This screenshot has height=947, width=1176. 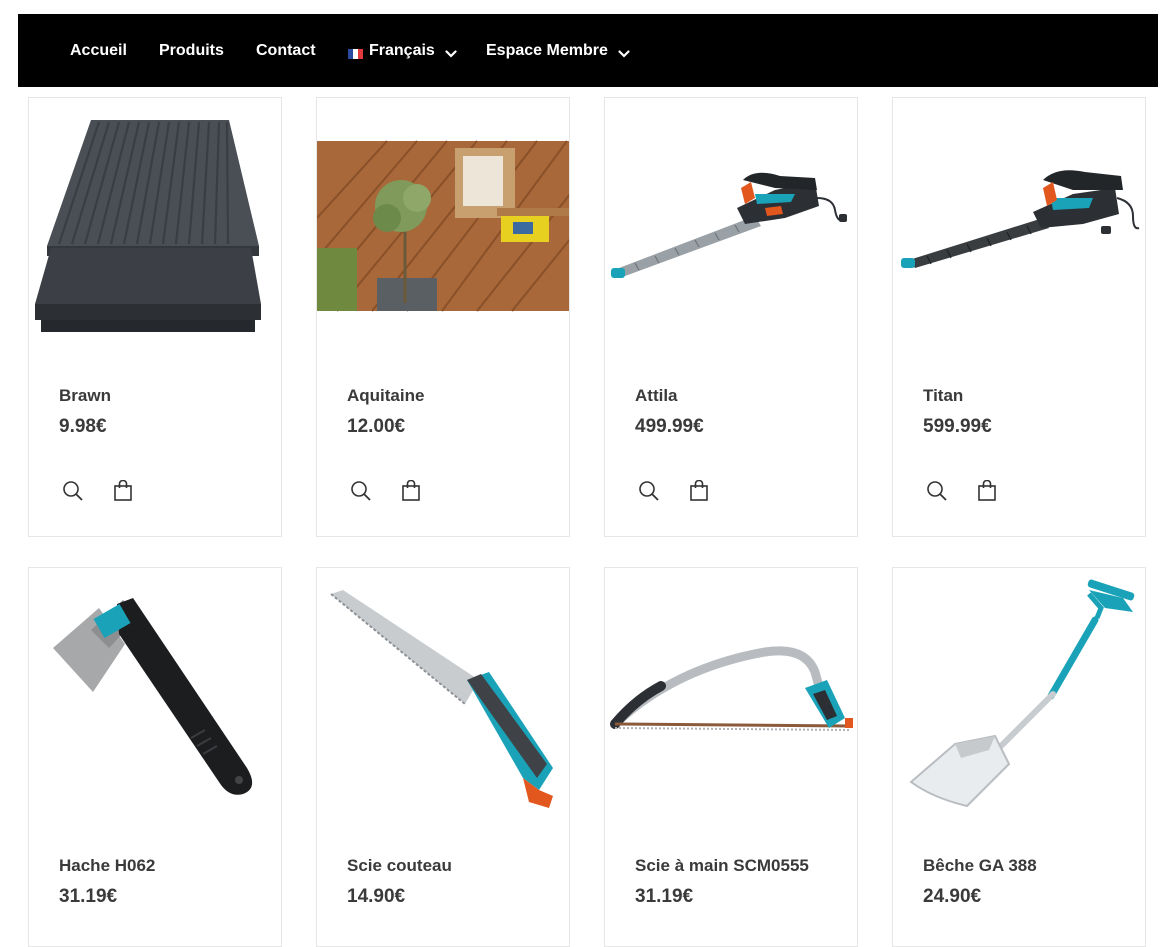 I want to click on product-card: Scie couteau 14.90€, so click(x=443, y=757).